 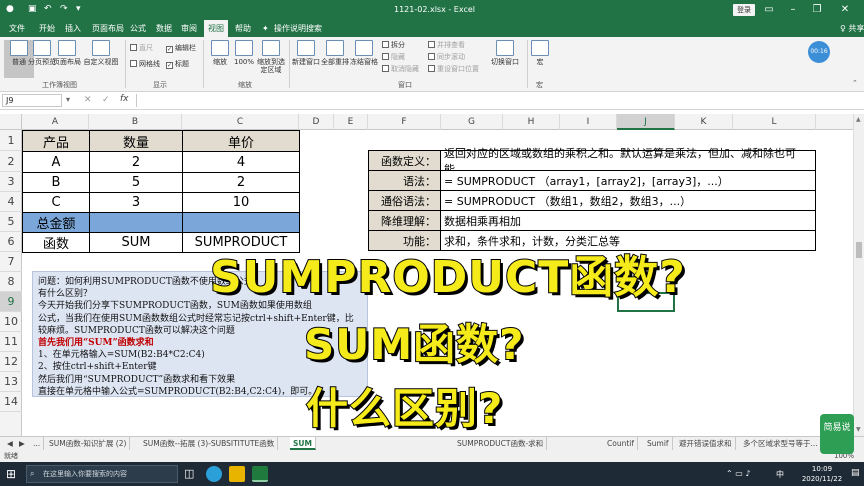 What do you see at coordinates (845, 10) in the screenshot?
I see `close-icon: ✕` at bounding box center [845, 10].